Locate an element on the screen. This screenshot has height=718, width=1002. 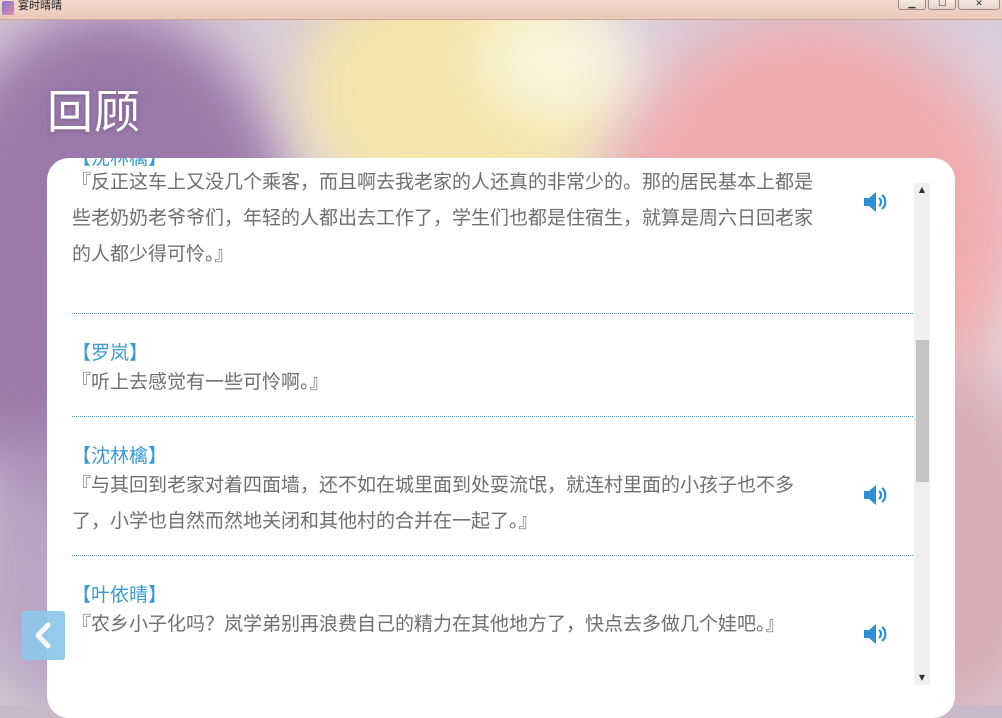
speaker-name: 【沈林檎】 is located at coordinates (120, 456).